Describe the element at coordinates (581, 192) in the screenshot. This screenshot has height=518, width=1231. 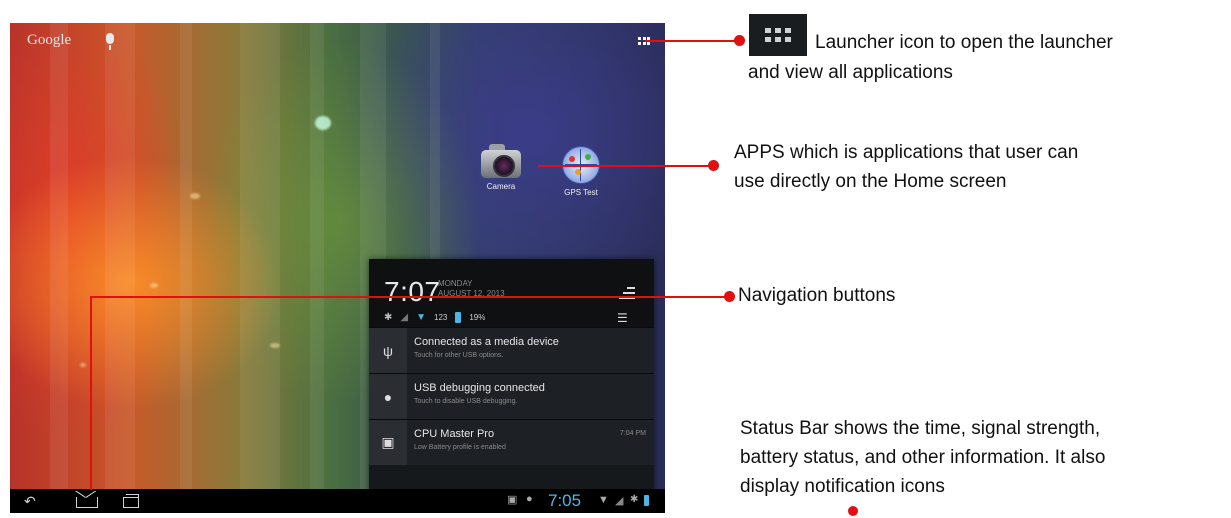
I see `app-label: GPS Test` at that location.